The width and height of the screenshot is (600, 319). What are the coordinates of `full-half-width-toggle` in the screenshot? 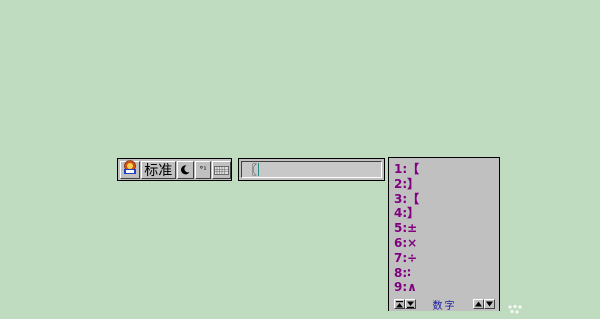 It's located at (185, 169).